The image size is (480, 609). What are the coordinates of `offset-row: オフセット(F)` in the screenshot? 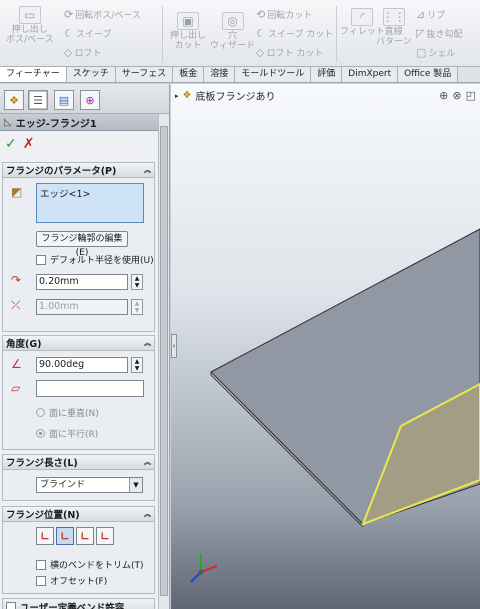 It's located at (71, 580).